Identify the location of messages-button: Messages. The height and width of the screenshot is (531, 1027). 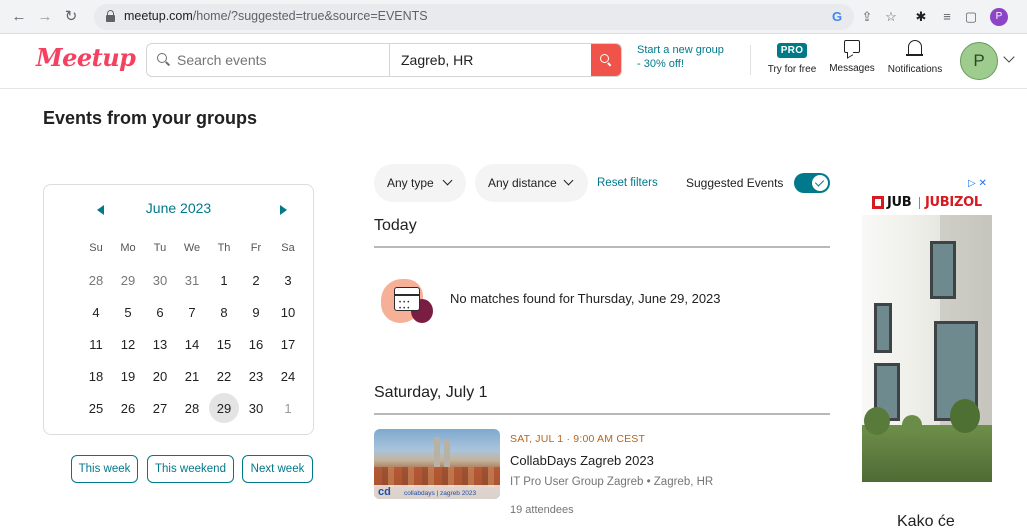
(852, 57).